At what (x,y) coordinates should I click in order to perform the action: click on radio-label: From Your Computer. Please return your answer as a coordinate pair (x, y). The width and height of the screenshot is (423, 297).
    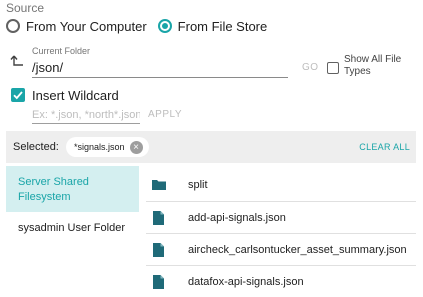
    Looking at the image, I should click on (86, 26).